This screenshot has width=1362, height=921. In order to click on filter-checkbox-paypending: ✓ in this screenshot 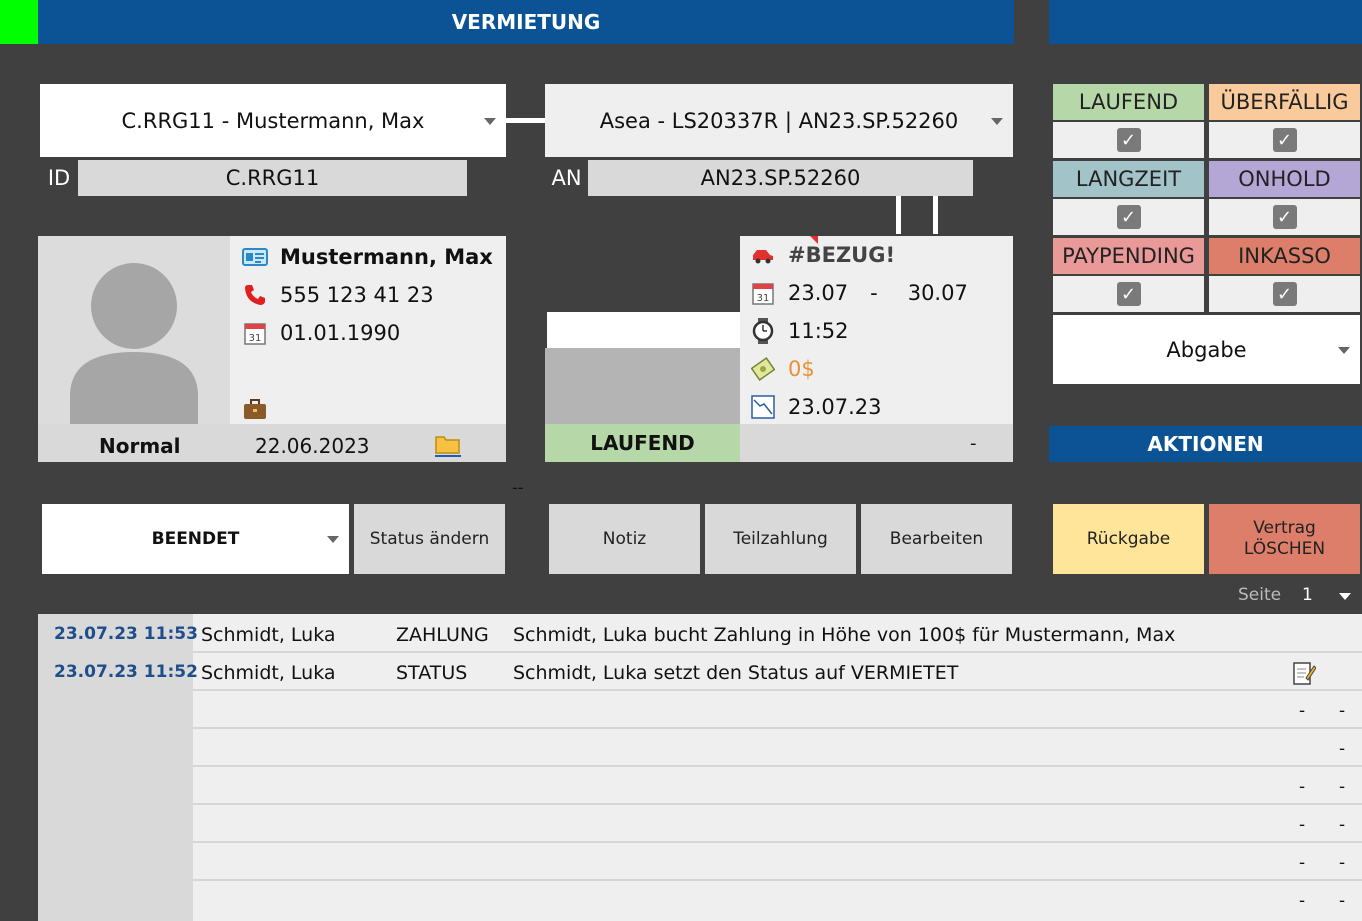, I will do `click(1128, 294)`.